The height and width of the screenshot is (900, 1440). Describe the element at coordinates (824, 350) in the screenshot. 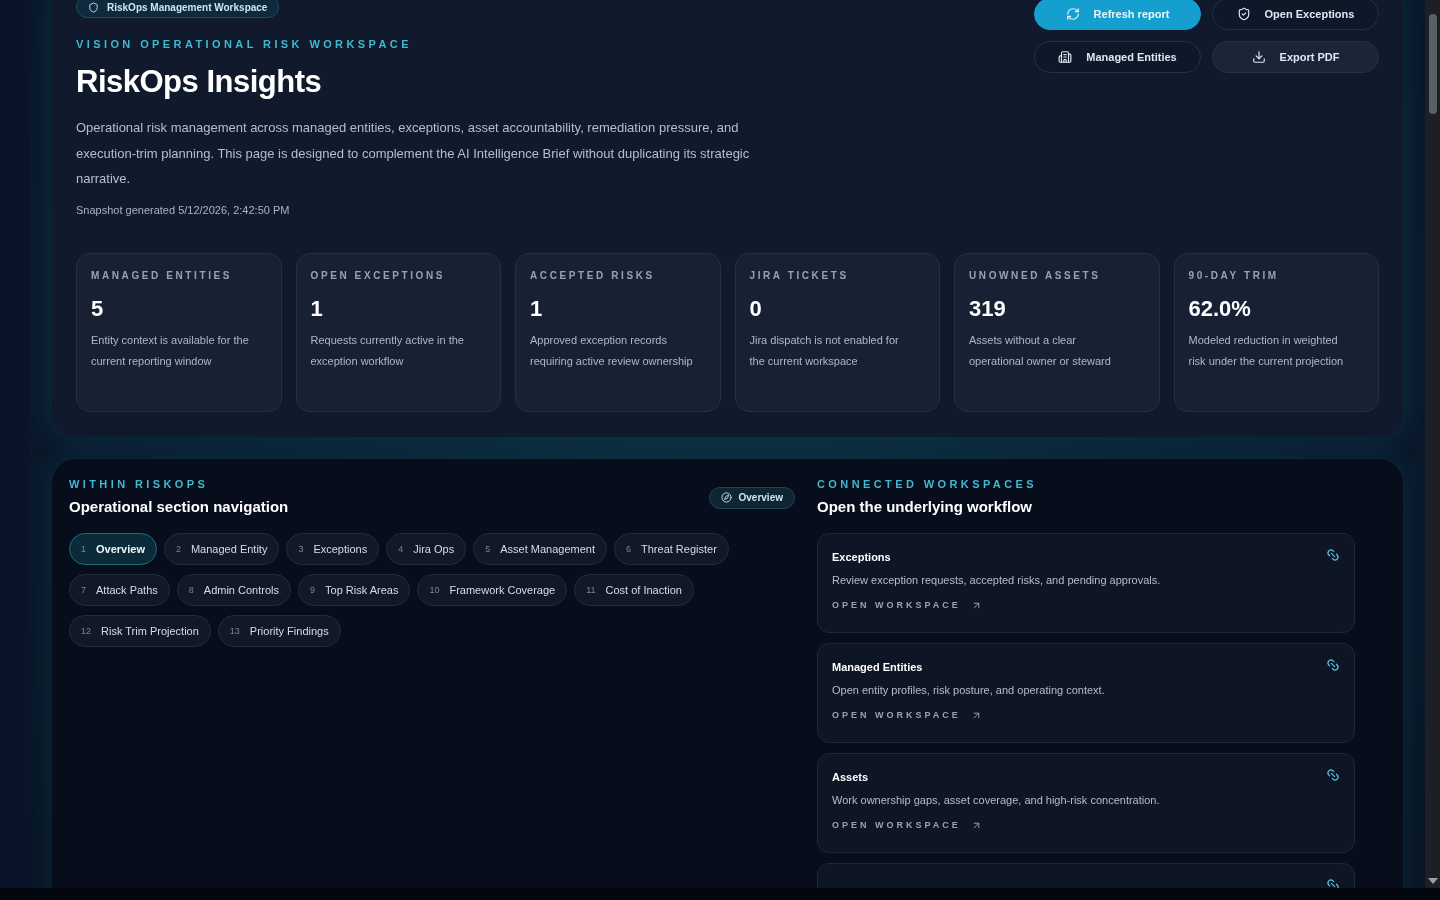

I see `stat-note: Jira dispatch is not enabled for the current workspace` at that location.